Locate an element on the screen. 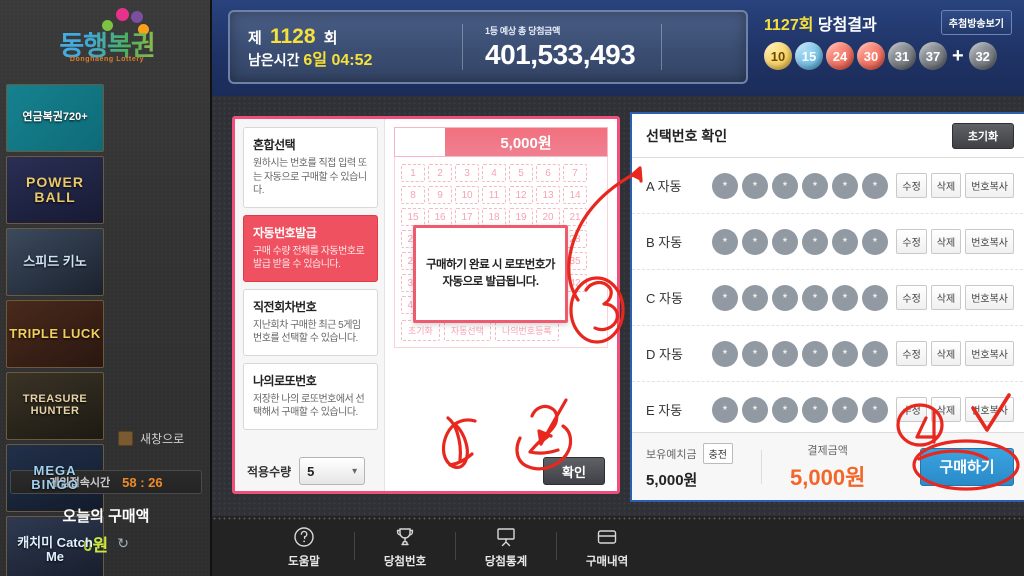  selection-panel-title: 선택번호 확인 is located at coordinates (687, 135).